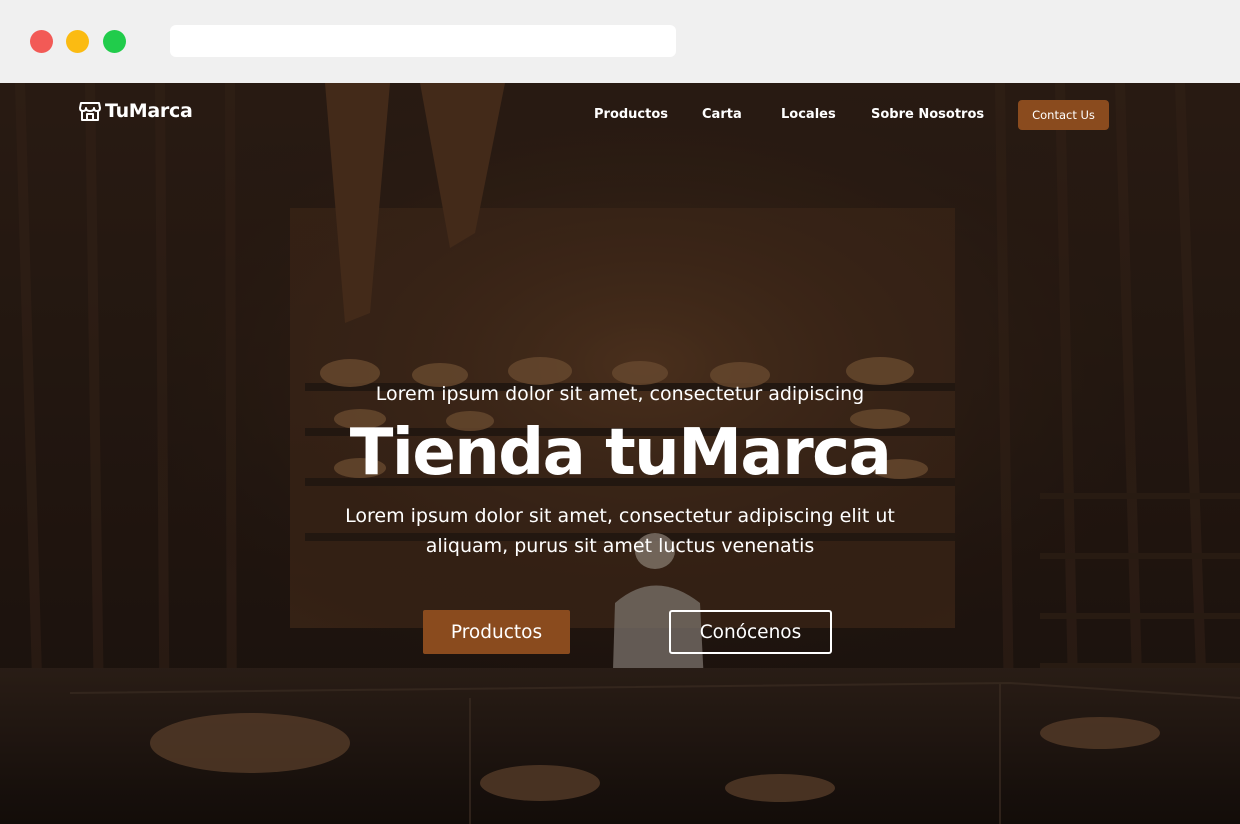 The image size is (1240, 824). I want to click on brand-name: TuMarca, so click(149, 111).